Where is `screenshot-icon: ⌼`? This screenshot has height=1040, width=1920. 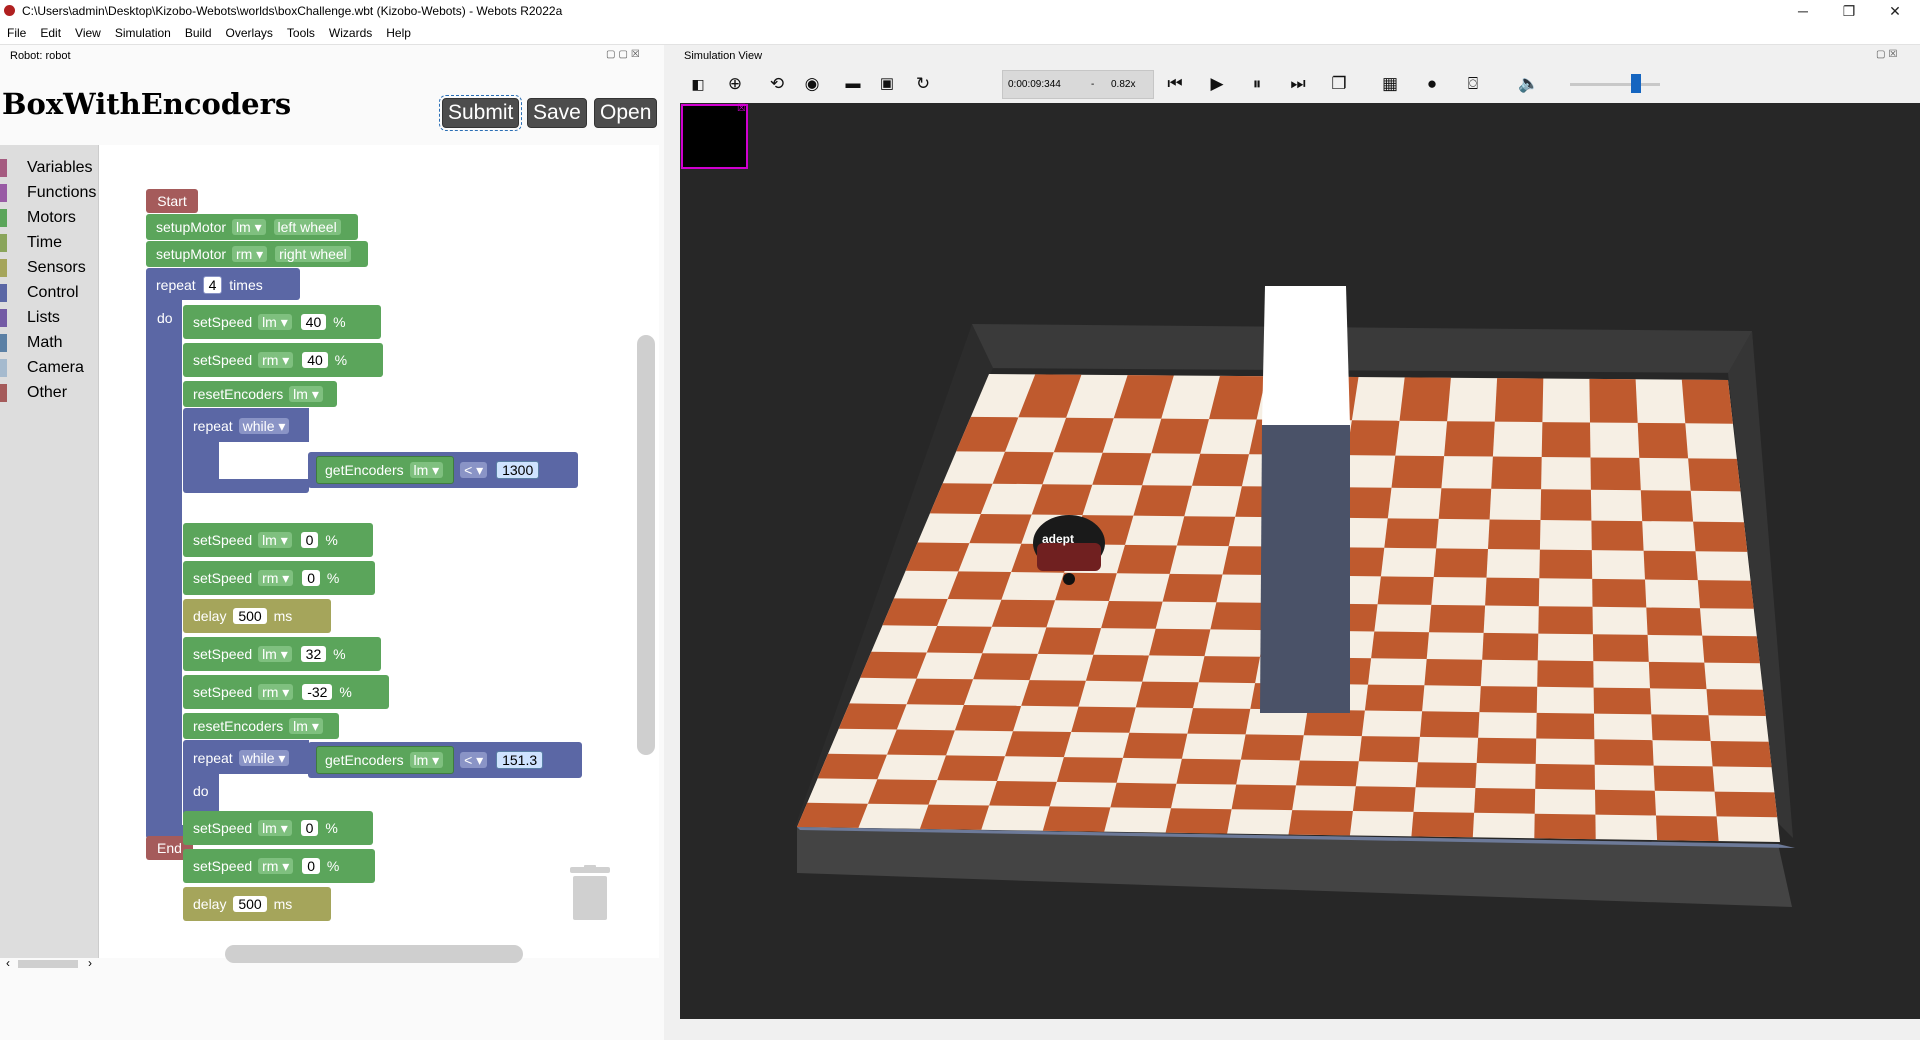 screenshot-icon: ⌼ is located at coordinates (1473, 84).